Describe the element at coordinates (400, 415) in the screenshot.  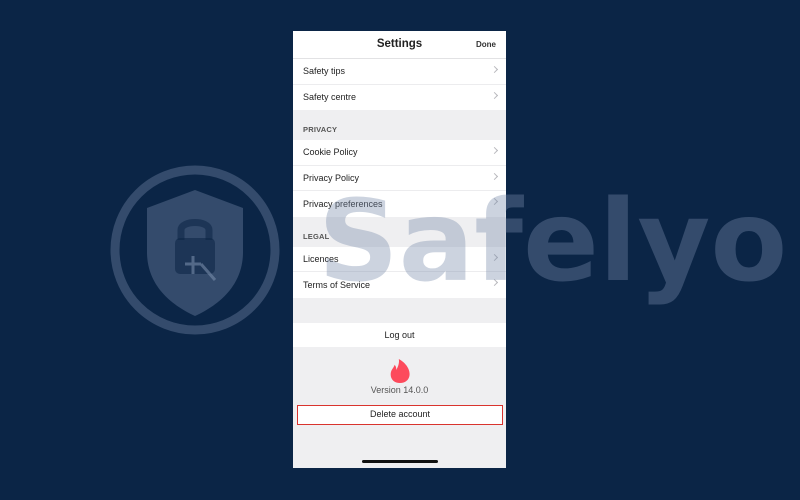
I see `delete-account-button: Delete account` at that location.